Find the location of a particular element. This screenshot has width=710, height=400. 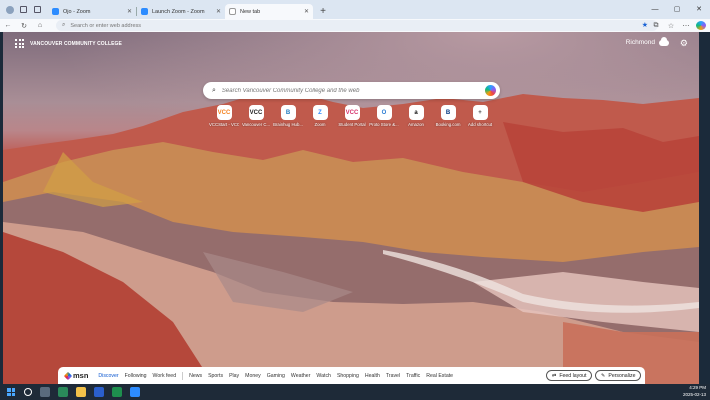

feed-category-tab: Shopping is located at coordinates (348, 376).